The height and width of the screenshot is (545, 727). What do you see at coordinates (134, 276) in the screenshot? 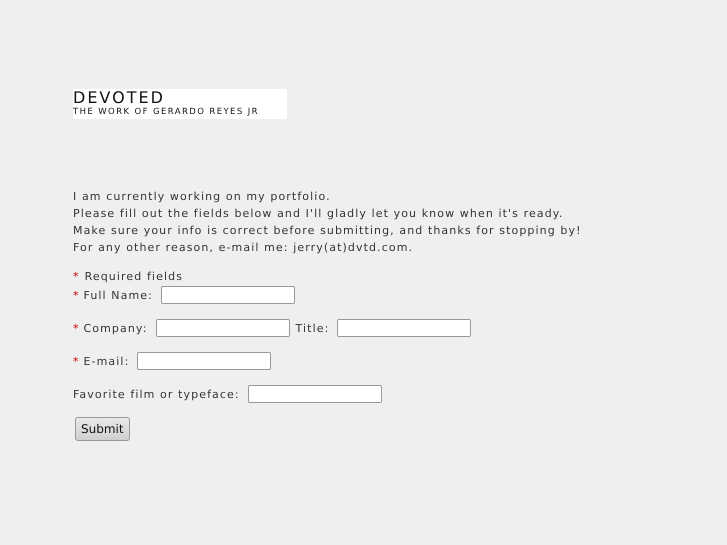
I see `legend-text: Required fields` at bounding box center [134, 276].